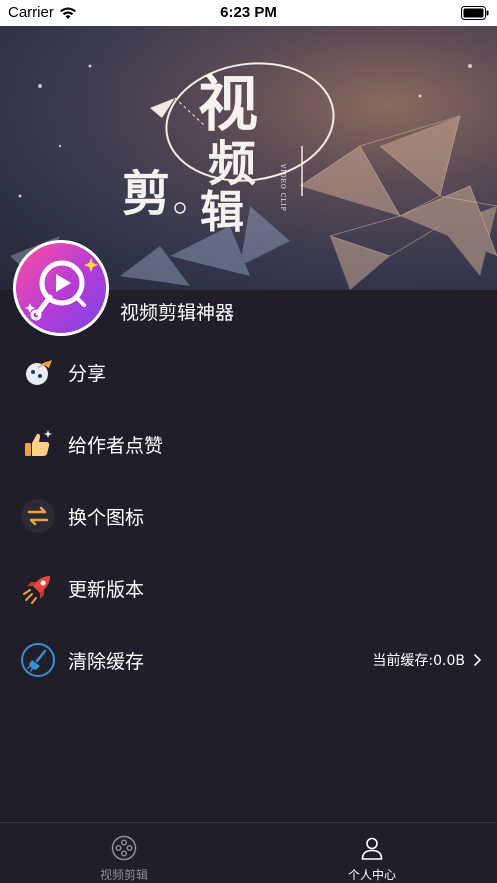  What do you see at coordinates (475, 13) in the screenshot?
I see `battery-icon` at bounding box center [475, 13].